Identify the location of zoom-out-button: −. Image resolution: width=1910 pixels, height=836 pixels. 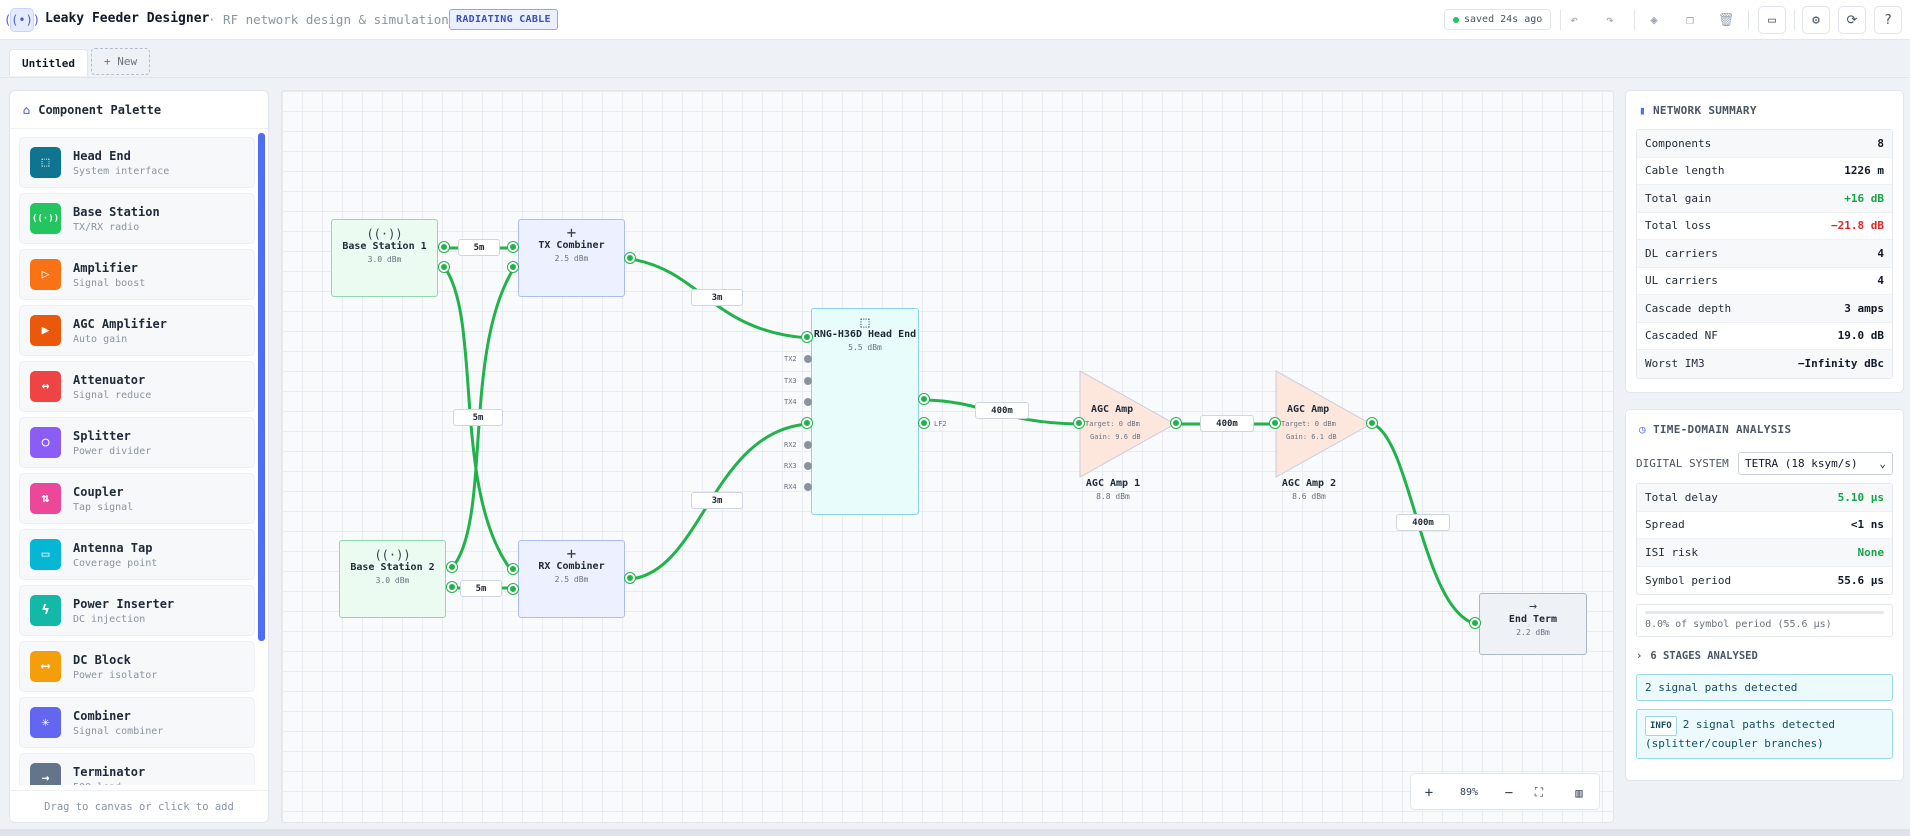
(1509, 792).